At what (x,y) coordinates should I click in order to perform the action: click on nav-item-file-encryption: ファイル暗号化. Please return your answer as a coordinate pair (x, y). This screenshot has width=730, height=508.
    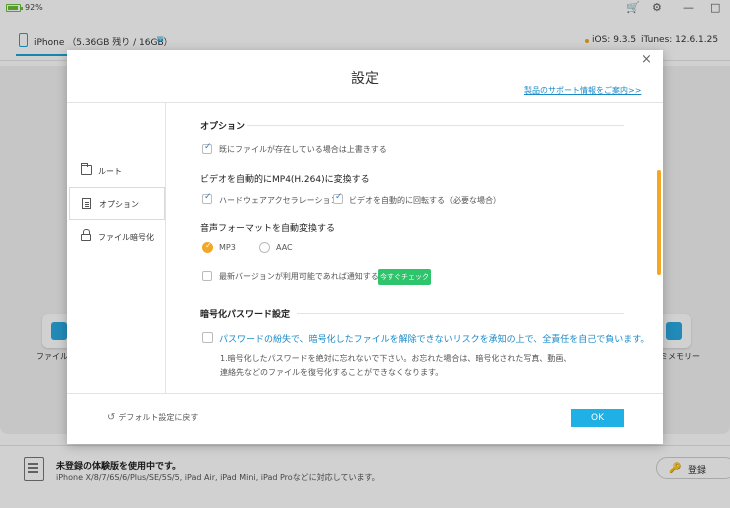
    Looking at the image, I should click on (116, 237).